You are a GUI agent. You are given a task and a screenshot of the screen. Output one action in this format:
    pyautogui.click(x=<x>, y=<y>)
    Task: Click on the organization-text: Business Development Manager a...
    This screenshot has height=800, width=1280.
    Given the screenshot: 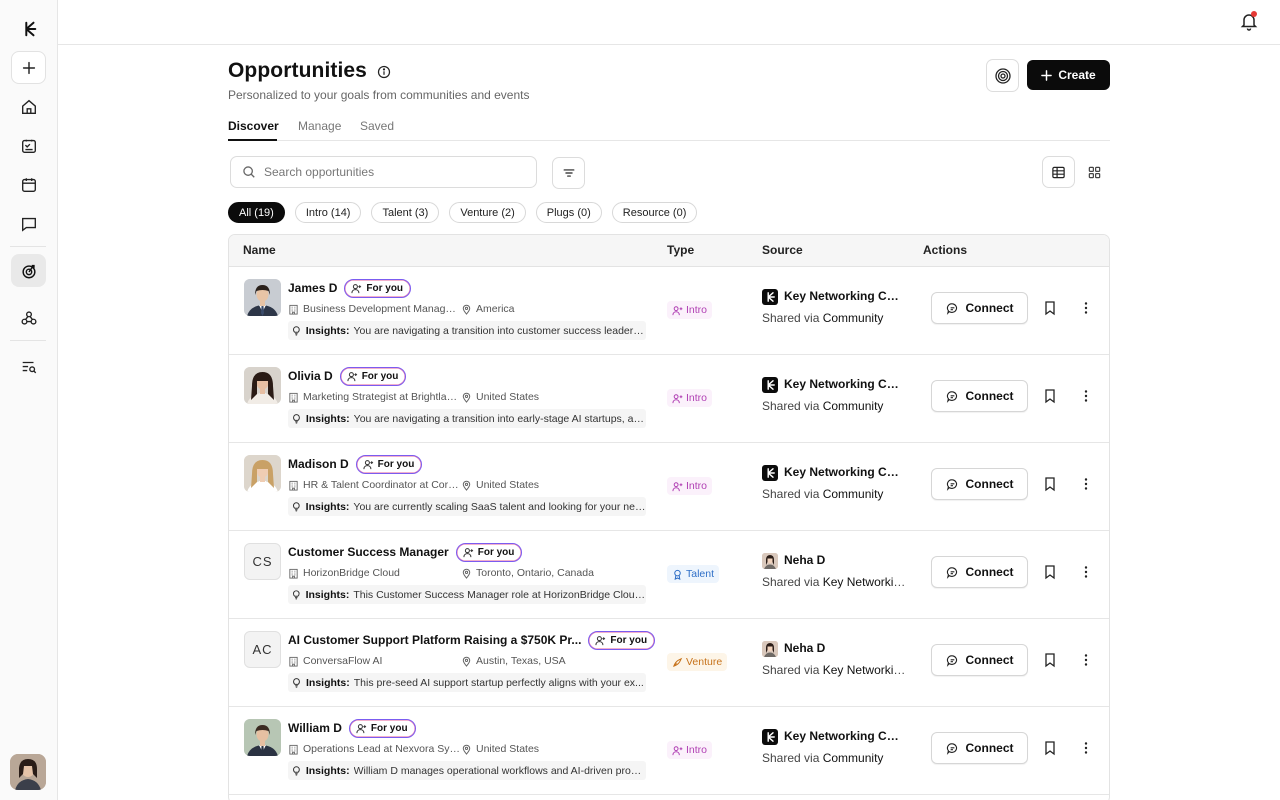 What is the action you would take?
    pyautogui.click(x=382, y=309)
    